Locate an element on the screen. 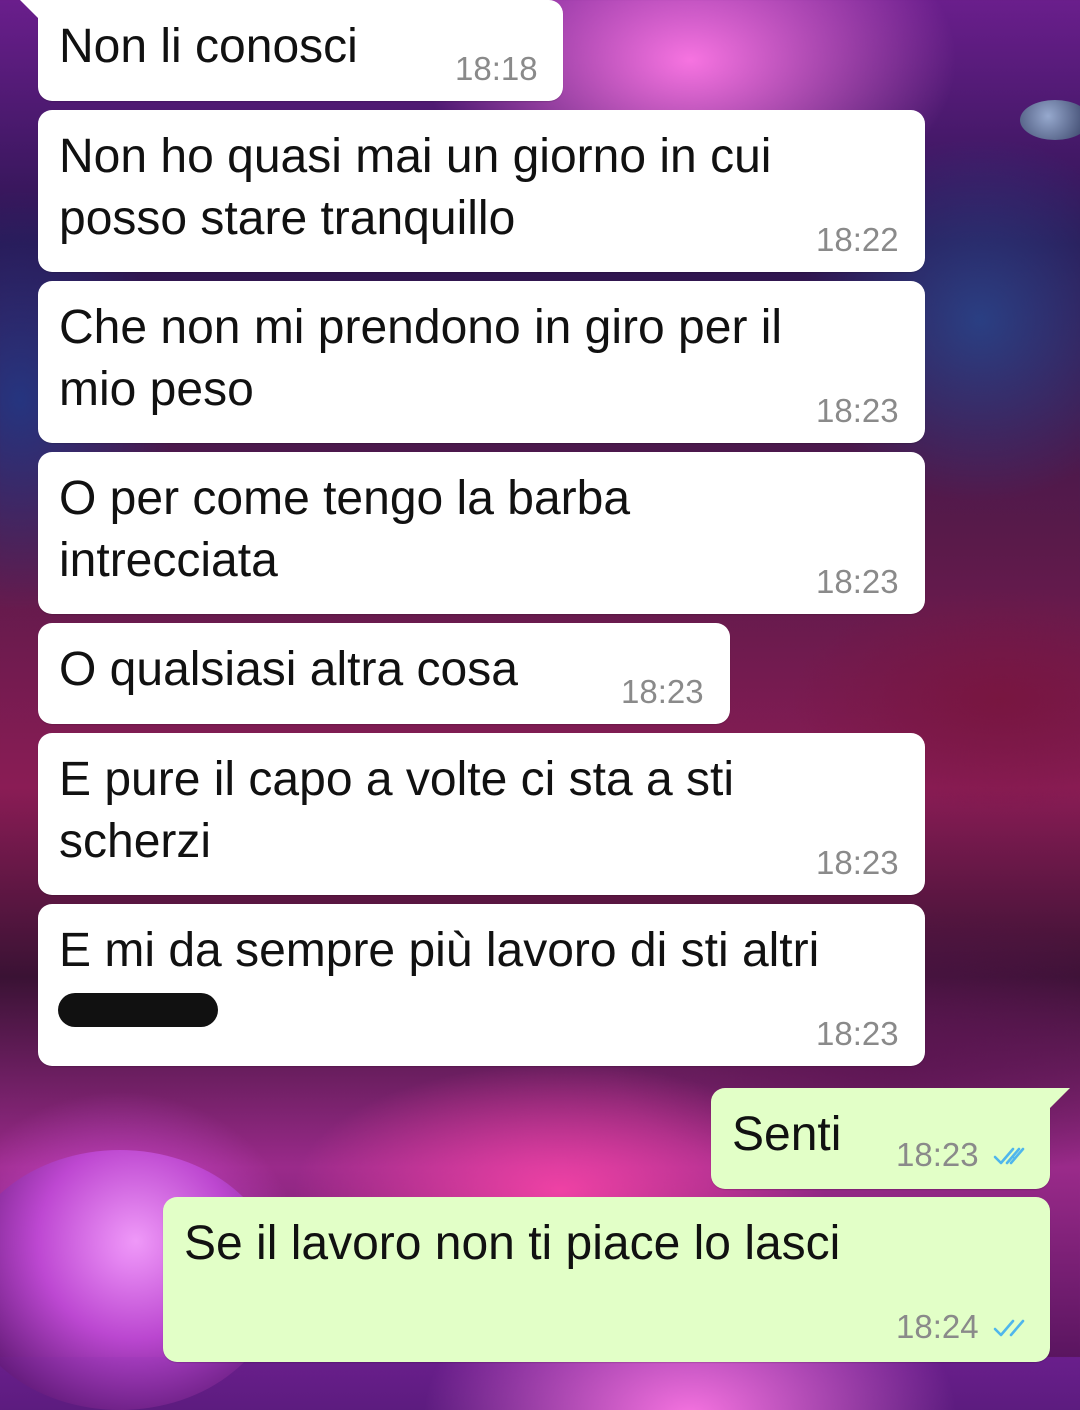 The height and width of the screenshot is (1410, 1080). message-incoming: O qualsiasi altra cosa 18:23 is located at coordinates (384, 673).